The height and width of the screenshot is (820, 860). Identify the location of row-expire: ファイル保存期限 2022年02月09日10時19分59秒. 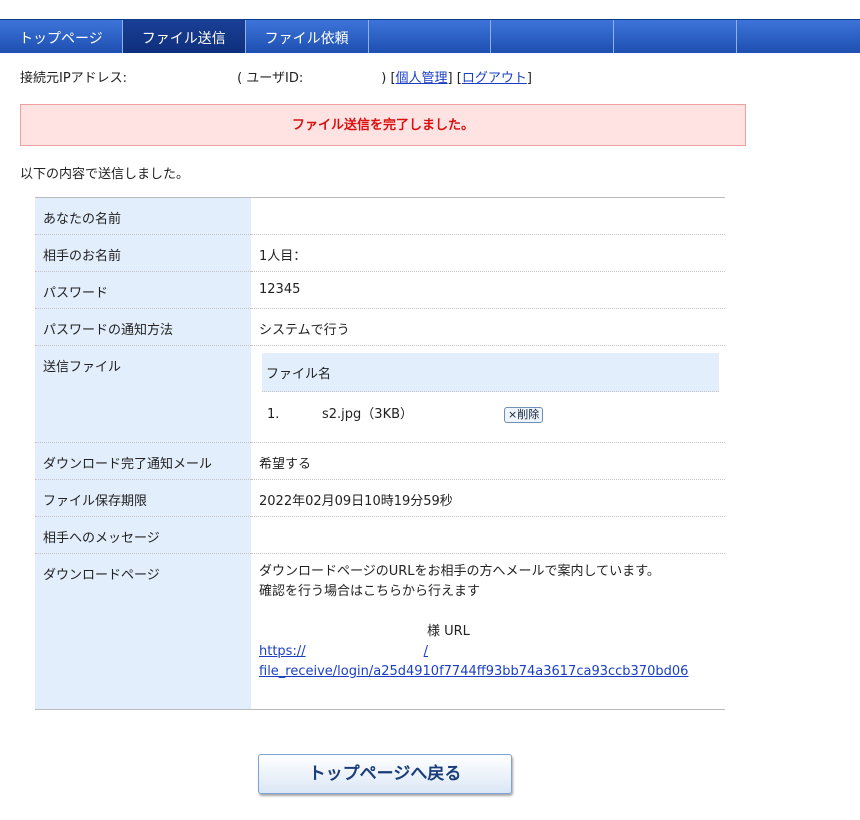
(380, 498).